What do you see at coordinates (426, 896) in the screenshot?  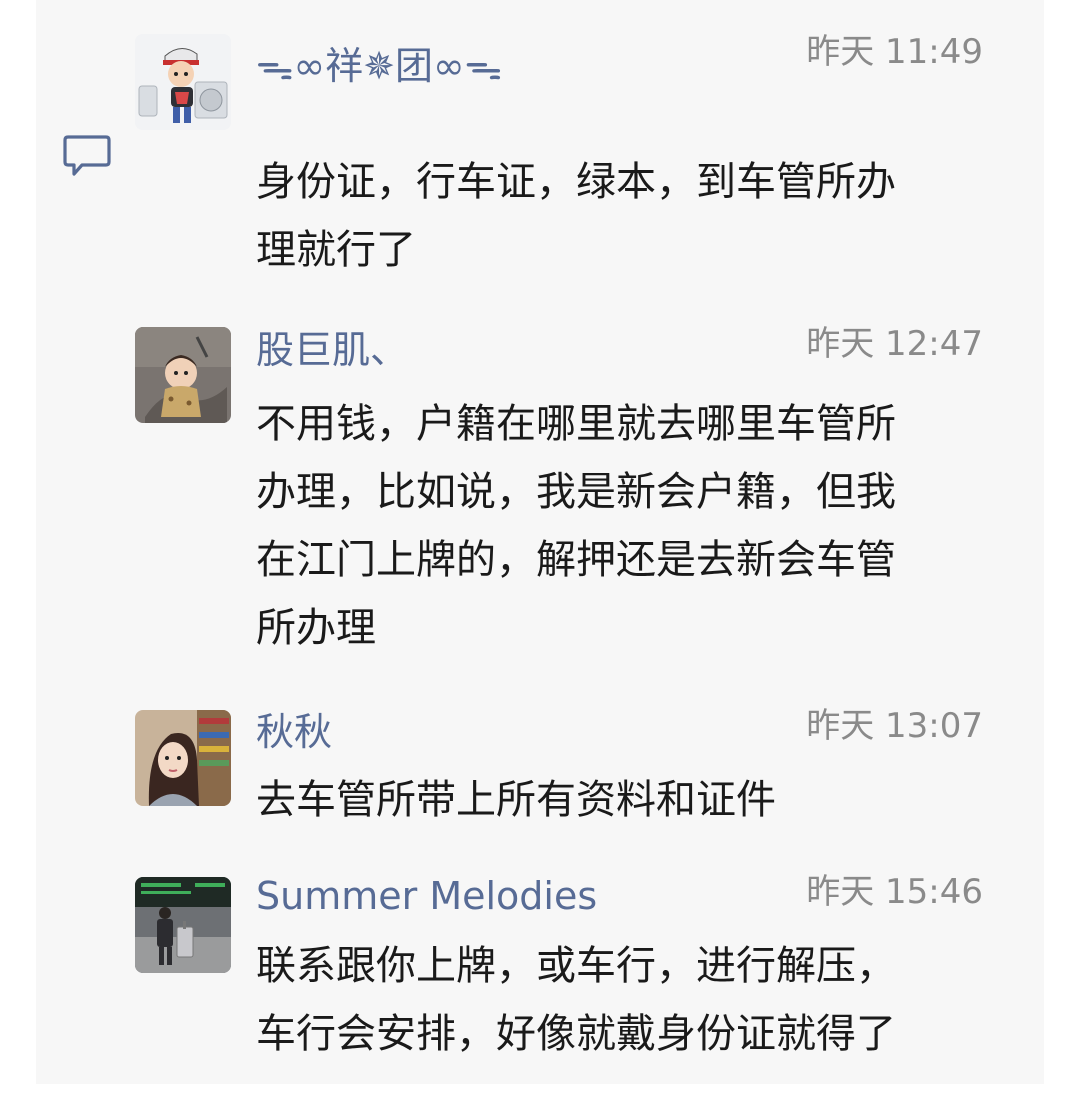 I see `commenter-name: Summer Melodies` at bounding box center [426, 896].